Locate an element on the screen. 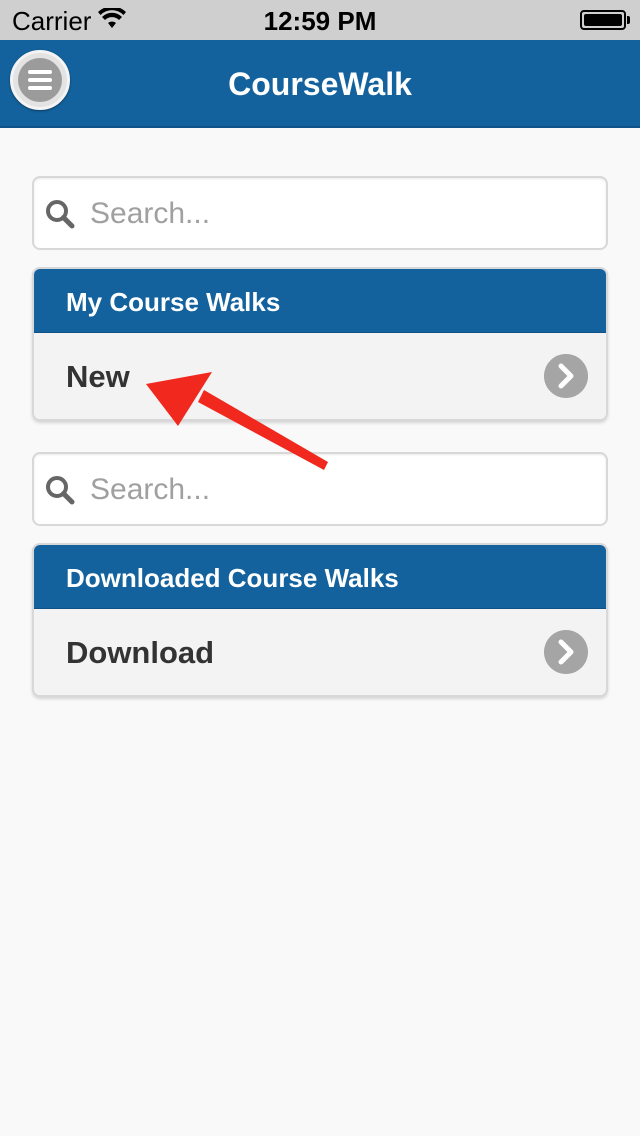  my-course-walks-list: My Course Walks New is located at coordinates (320, 344).